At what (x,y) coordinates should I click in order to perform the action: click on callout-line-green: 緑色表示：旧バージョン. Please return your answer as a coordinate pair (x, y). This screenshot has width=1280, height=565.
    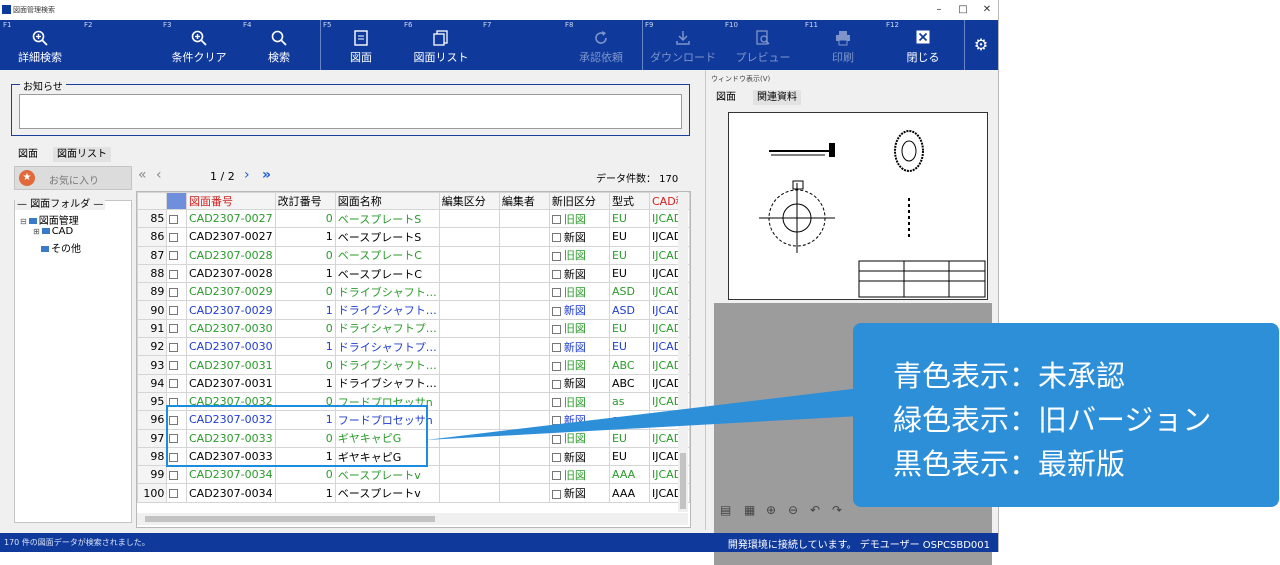
    Looking at the image, I should click on (1052, 420).